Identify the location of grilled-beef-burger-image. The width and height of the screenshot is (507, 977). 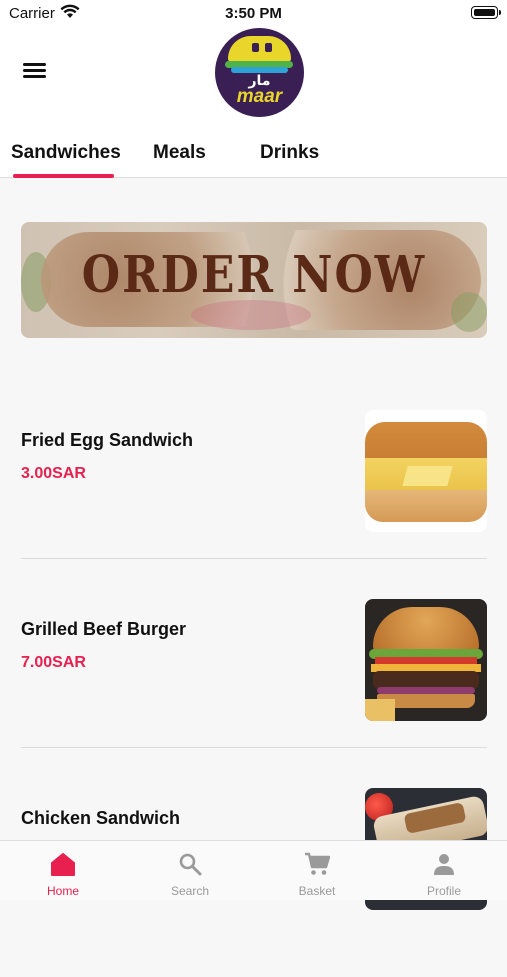
(426, 660).